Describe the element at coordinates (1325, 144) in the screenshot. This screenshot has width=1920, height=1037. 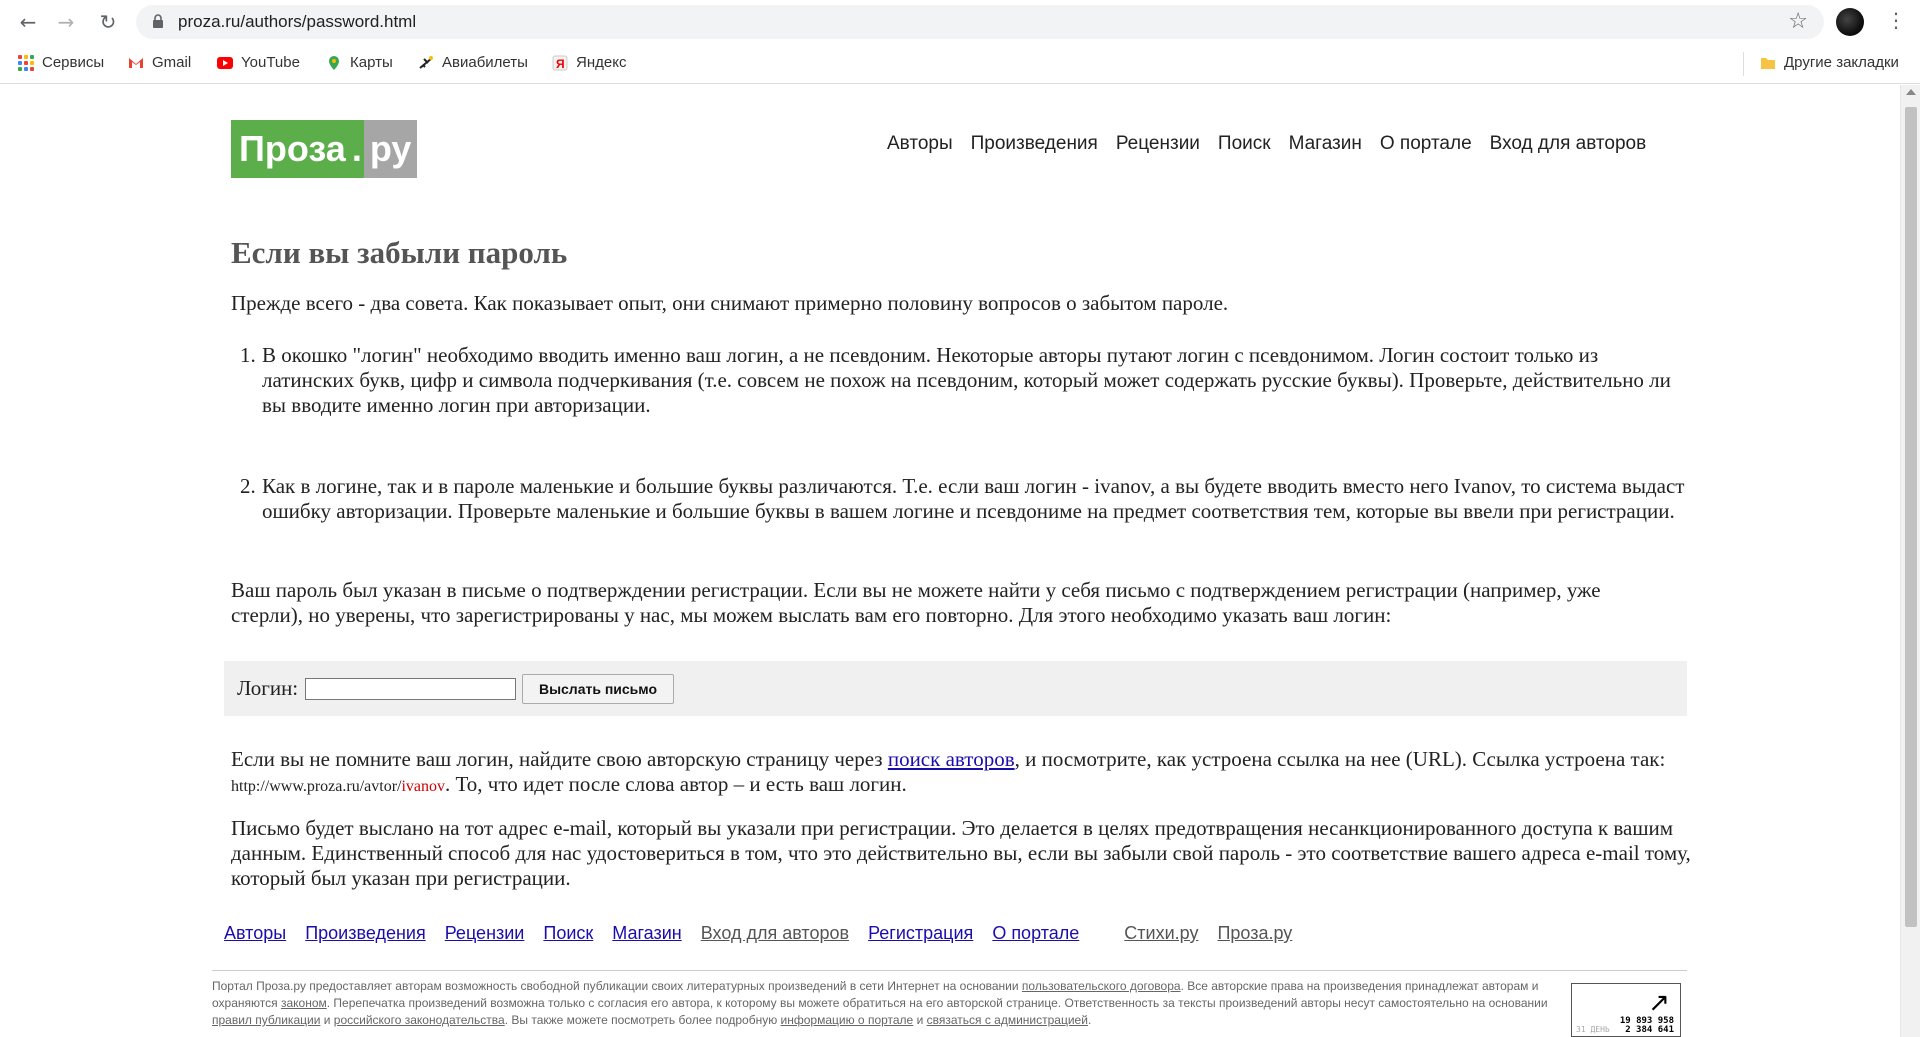
I see `nav-shop: Магазин` at that location.